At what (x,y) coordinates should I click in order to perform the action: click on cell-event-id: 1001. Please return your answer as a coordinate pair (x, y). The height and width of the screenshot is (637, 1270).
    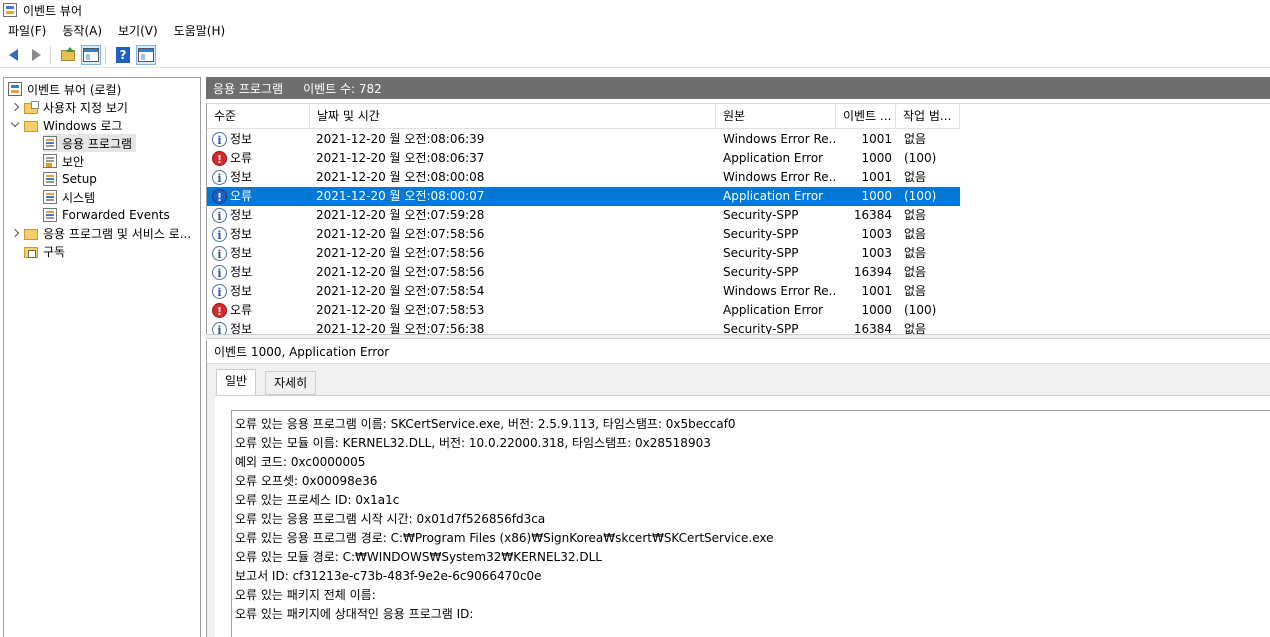
    Looking at the image, I should click on (876, 139).